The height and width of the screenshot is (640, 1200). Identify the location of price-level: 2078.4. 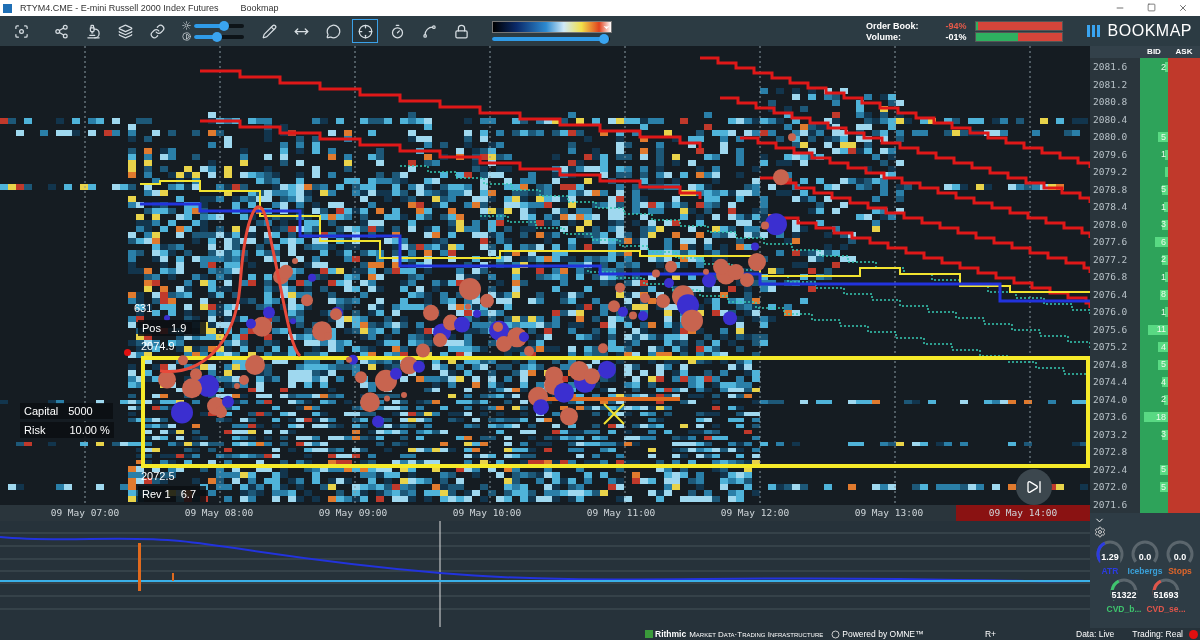
(1110, 207).